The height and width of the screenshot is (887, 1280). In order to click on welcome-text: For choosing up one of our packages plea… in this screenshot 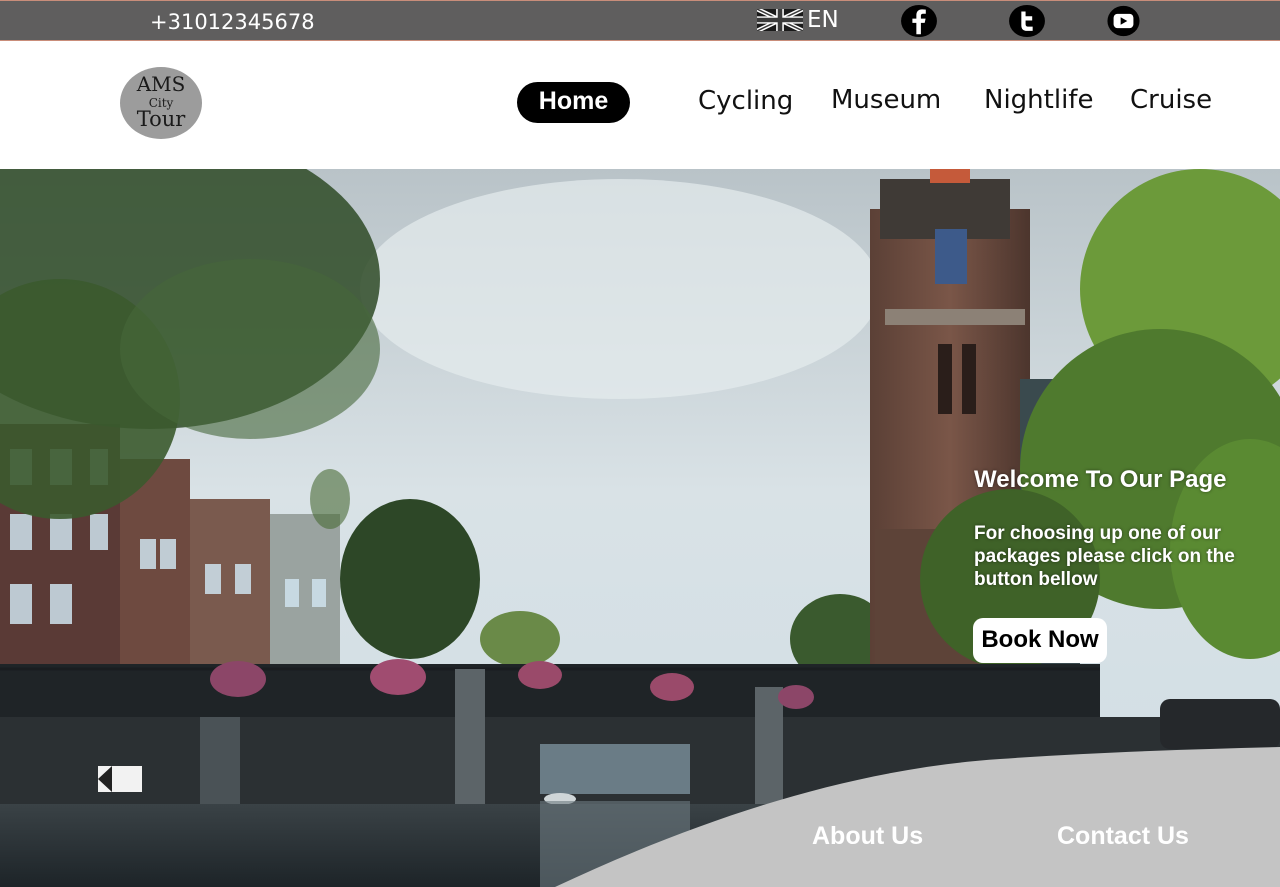, I will do `click(1104, 556)`.